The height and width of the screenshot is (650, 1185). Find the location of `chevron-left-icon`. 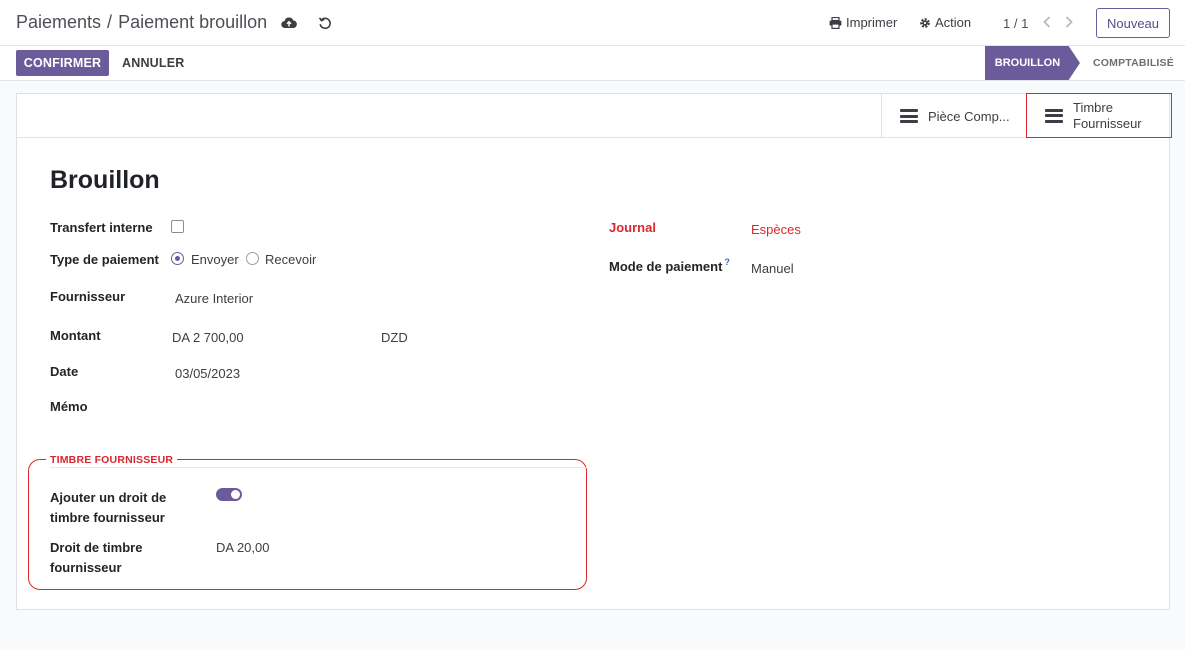

chevron-left-icon is located at coordinates (1047, 22).